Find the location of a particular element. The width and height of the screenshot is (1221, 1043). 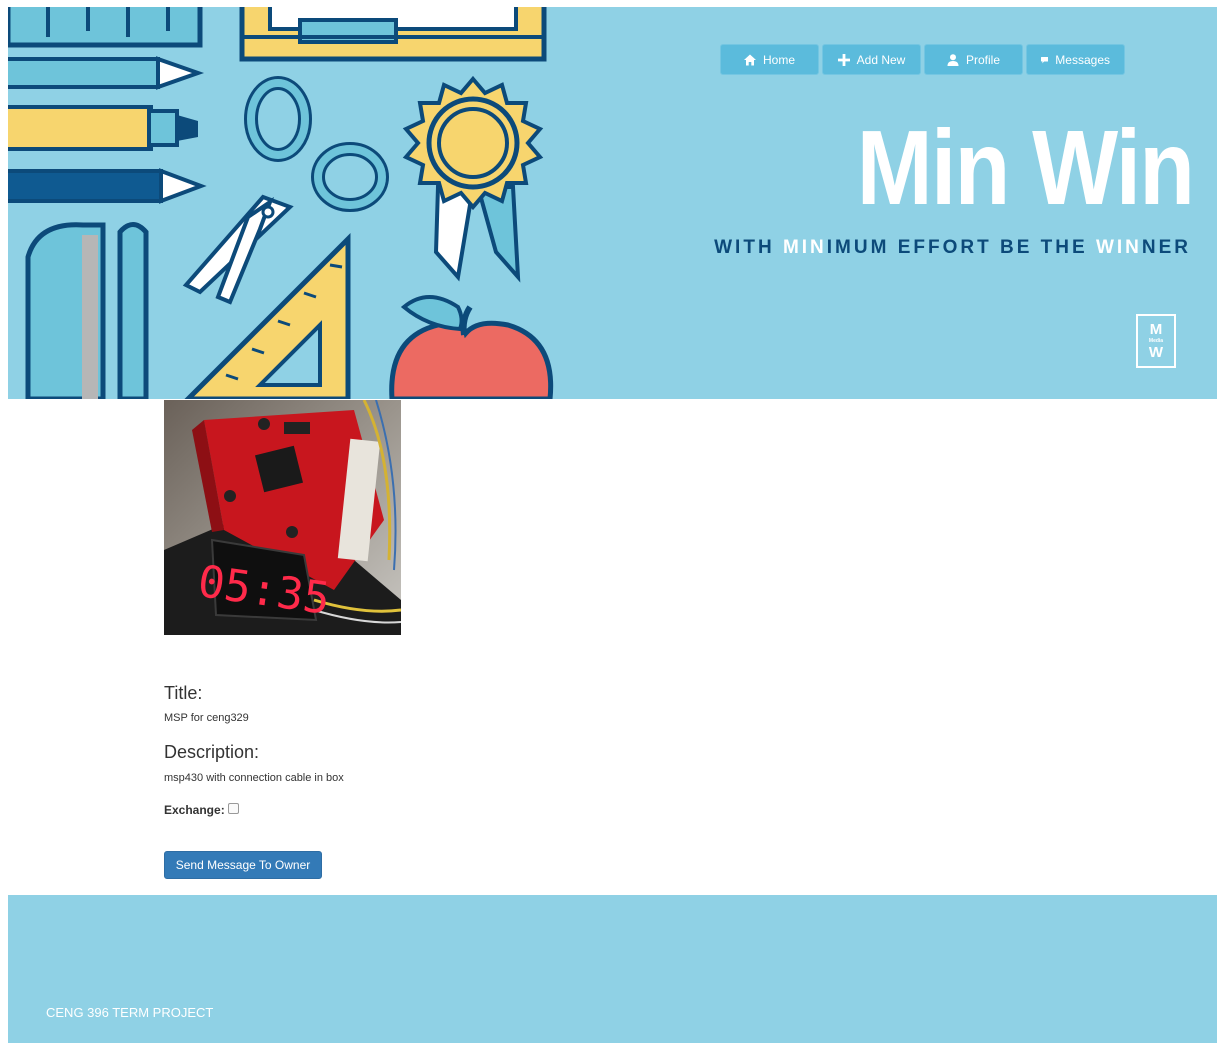

nav-add-new-button: Add New is located at coordinates (871, 59).